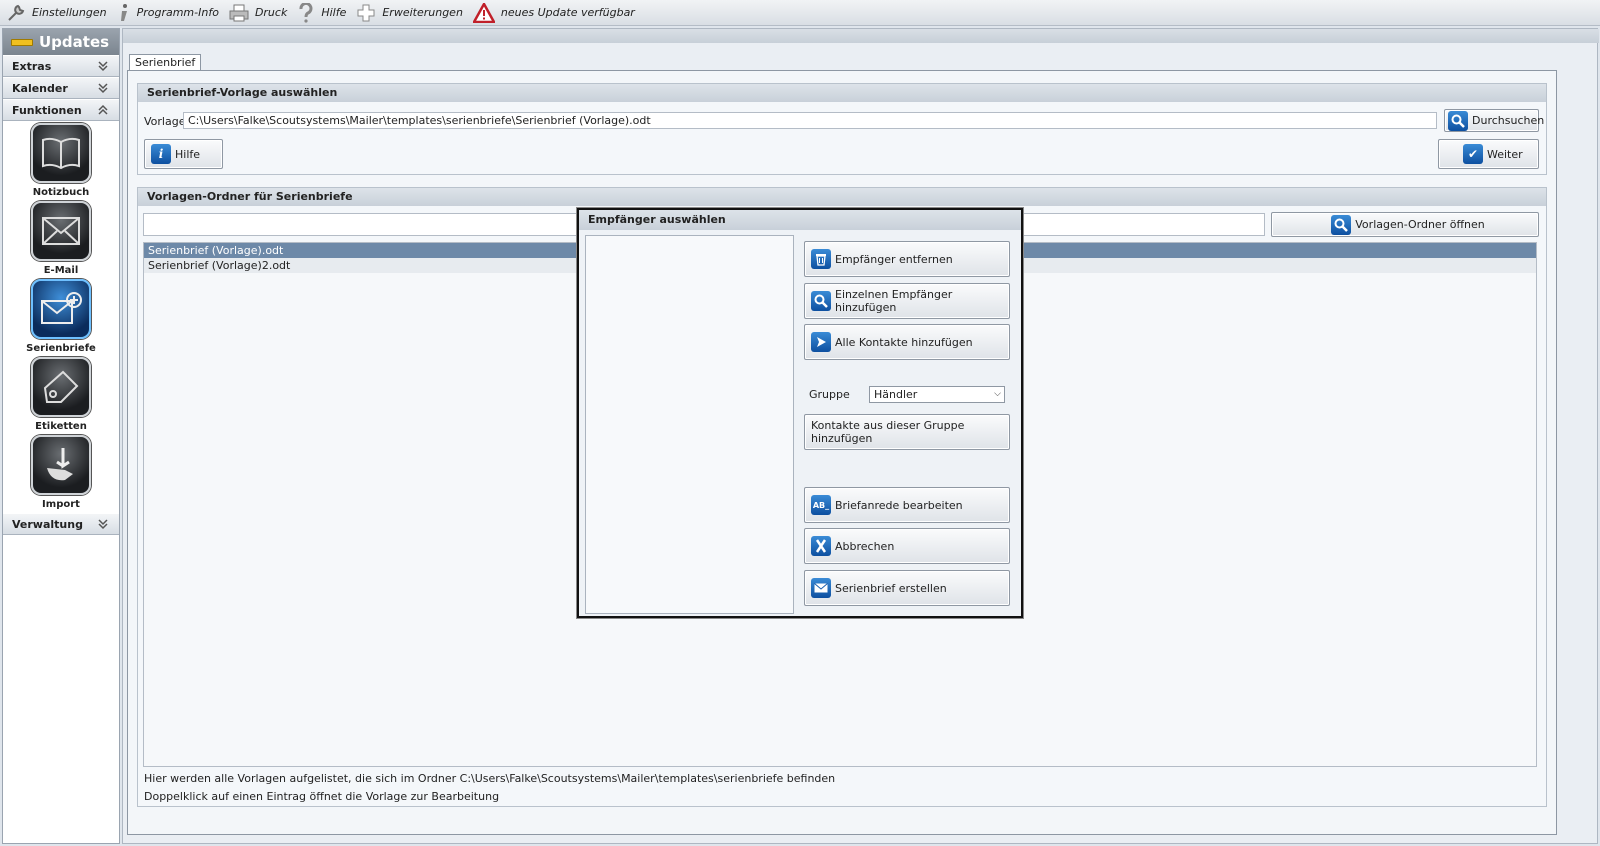  I want to click on envelope-plus-icon, so click(61, 308).